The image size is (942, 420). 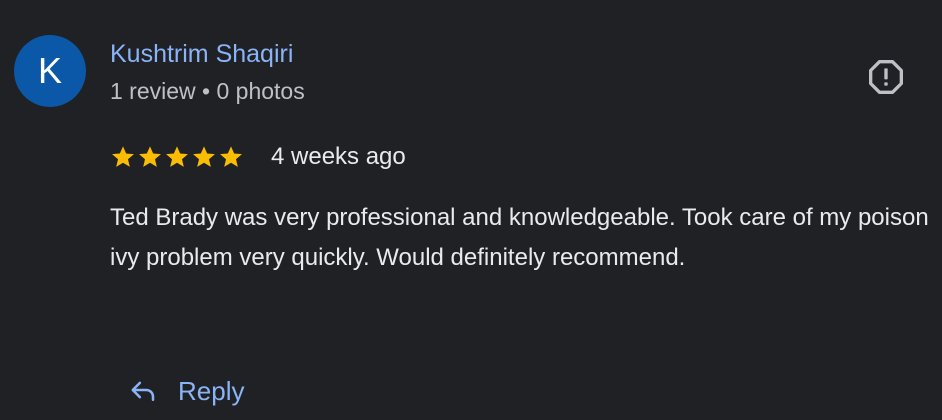 I want to click on avatar-initial: K, so click(x=49, y=70).